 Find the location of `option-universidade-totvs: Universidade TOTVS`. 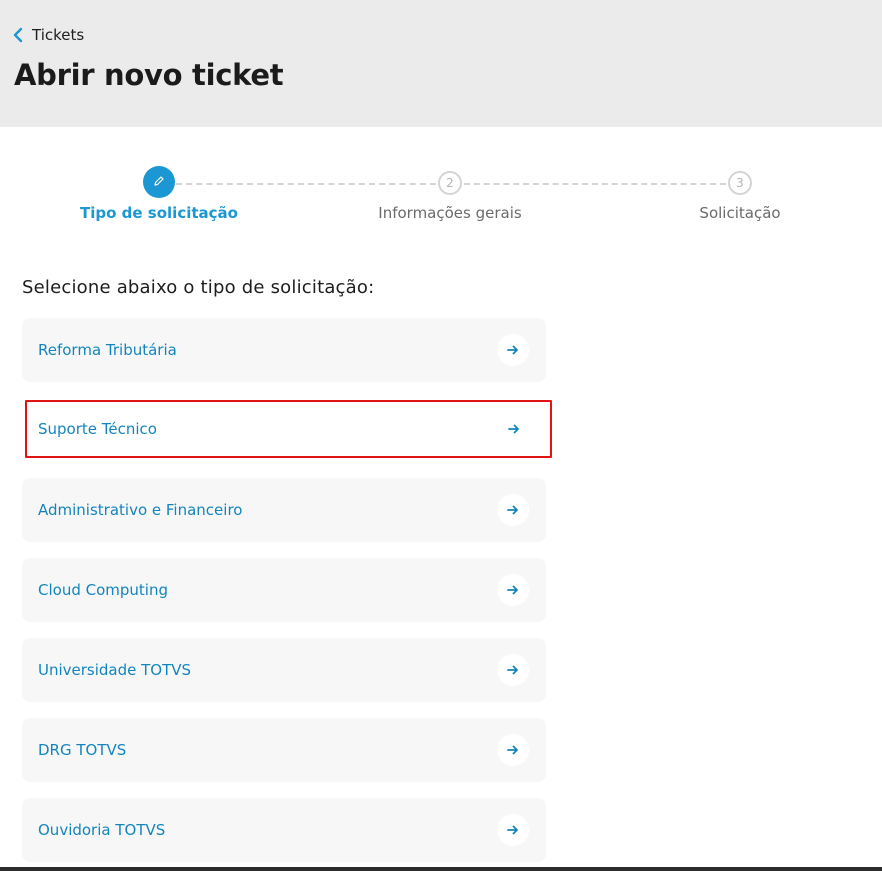

option-universidade-totvs: Universidade TOTVS is located at coordinates (284, 670).